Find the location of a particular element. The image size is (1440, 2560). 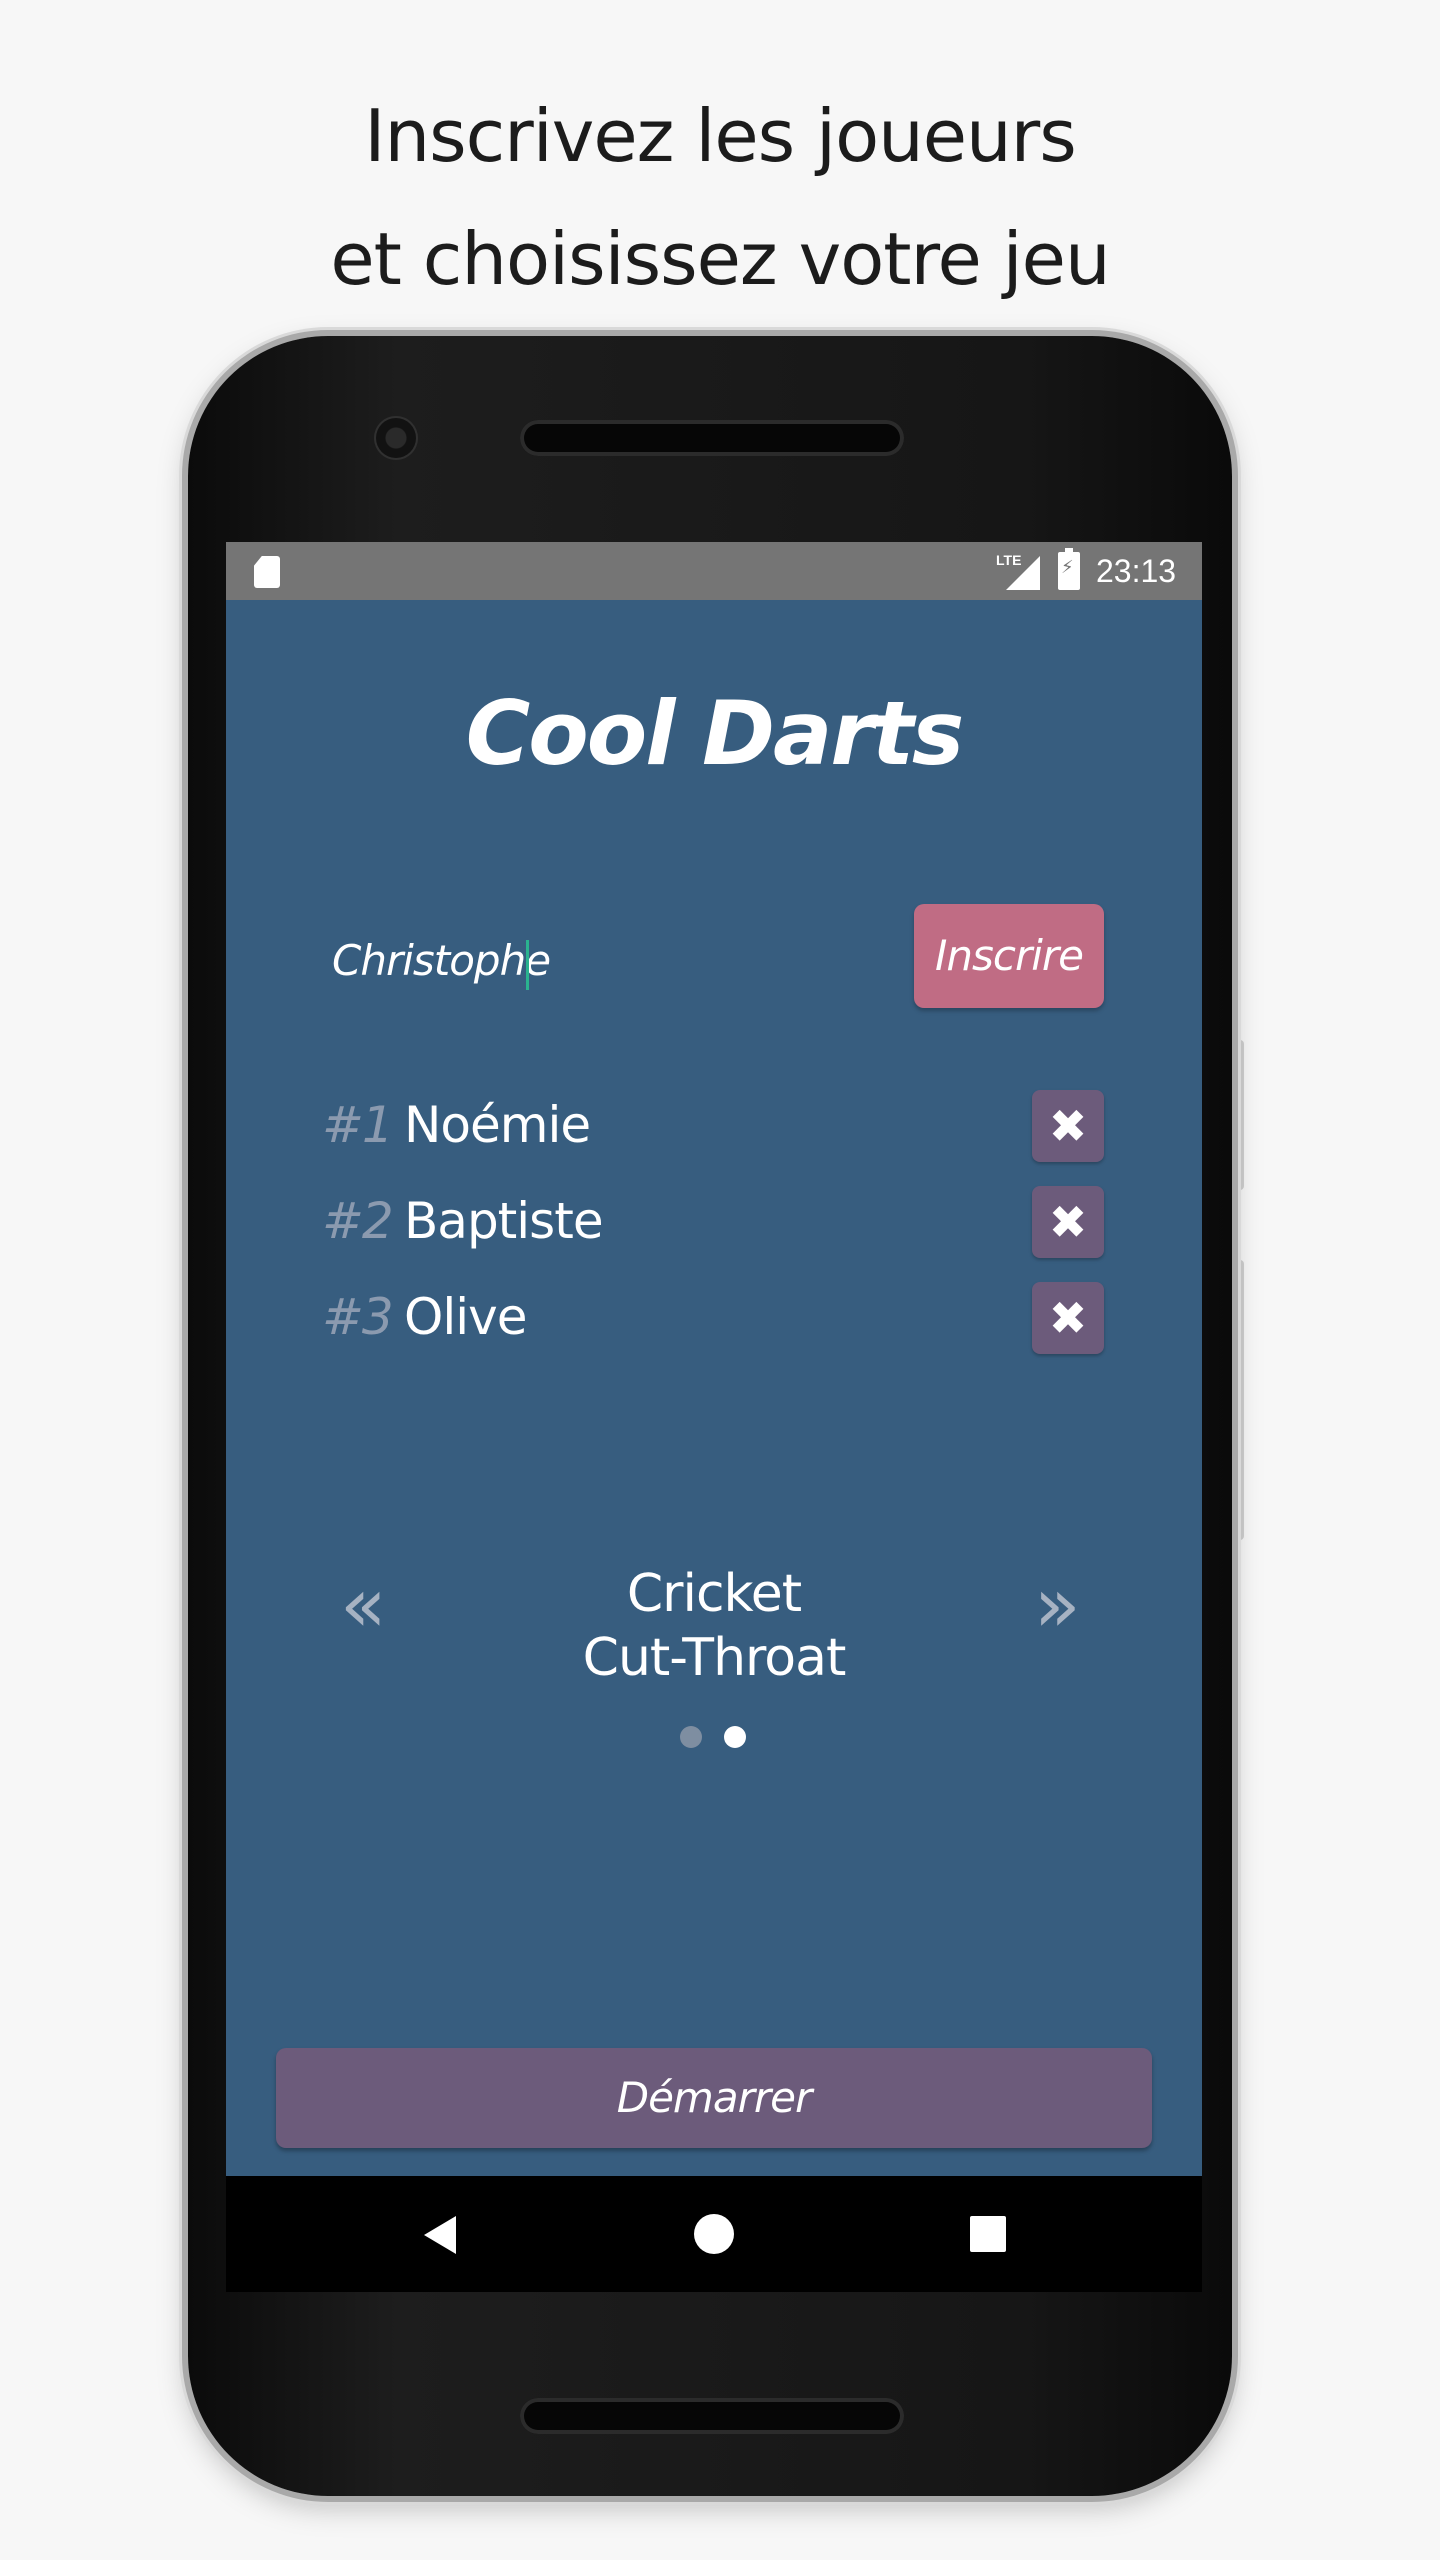

app-title: Cool Darts is located at coordinates (715, 733).